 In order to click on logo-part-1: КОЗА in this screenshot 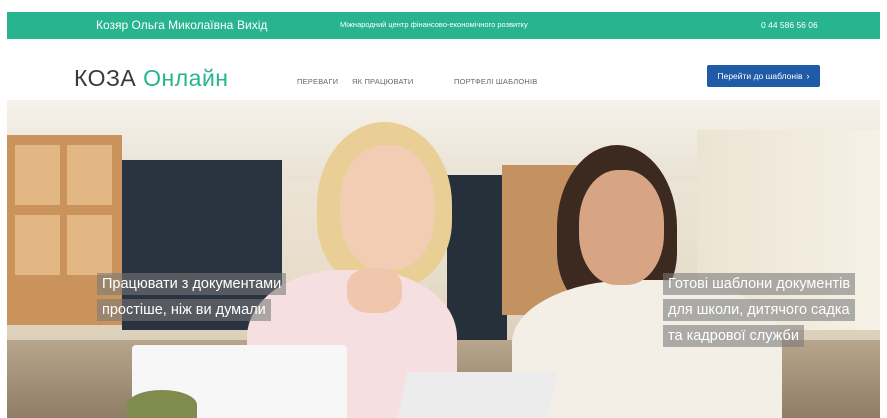, I will do `click(105, 78)`.